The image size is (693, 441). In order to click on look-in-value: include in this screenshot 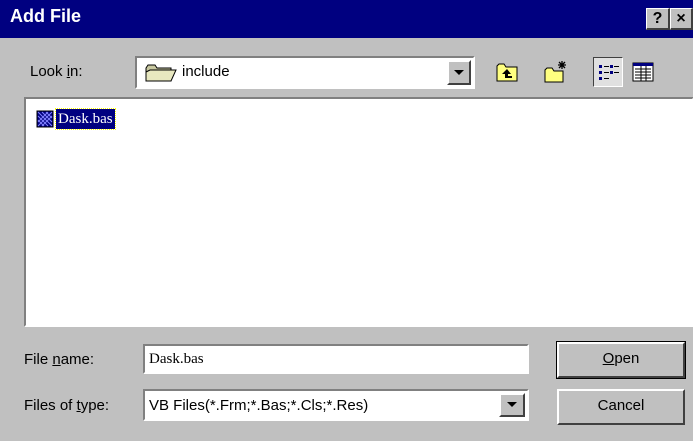, I will do `click(206, 71)`.